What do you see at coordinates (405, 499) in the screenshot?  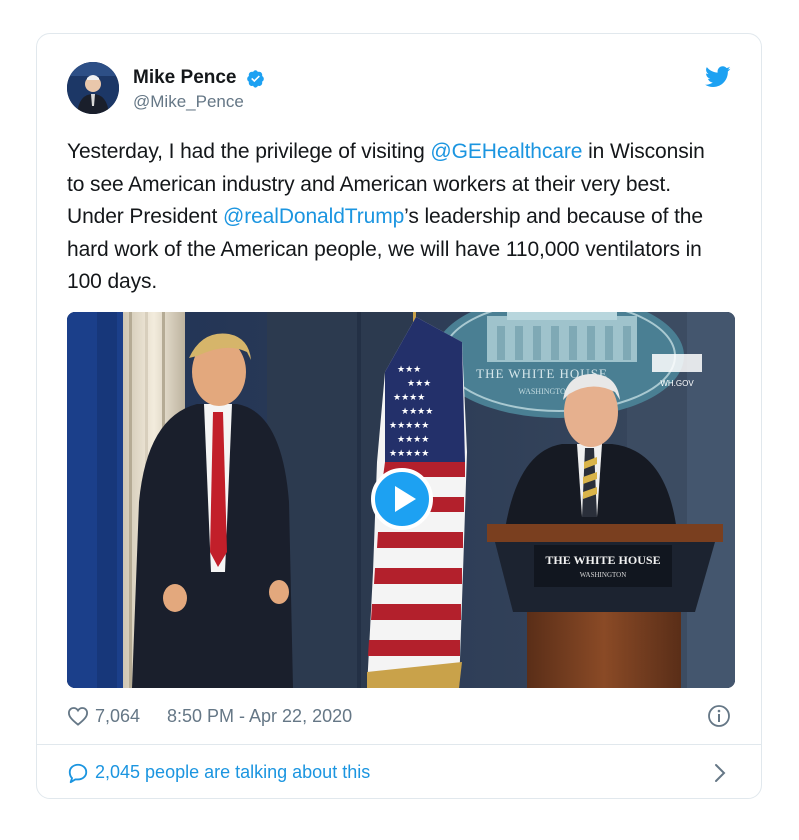 I see `play-icon` at bounding box center [405, 499].